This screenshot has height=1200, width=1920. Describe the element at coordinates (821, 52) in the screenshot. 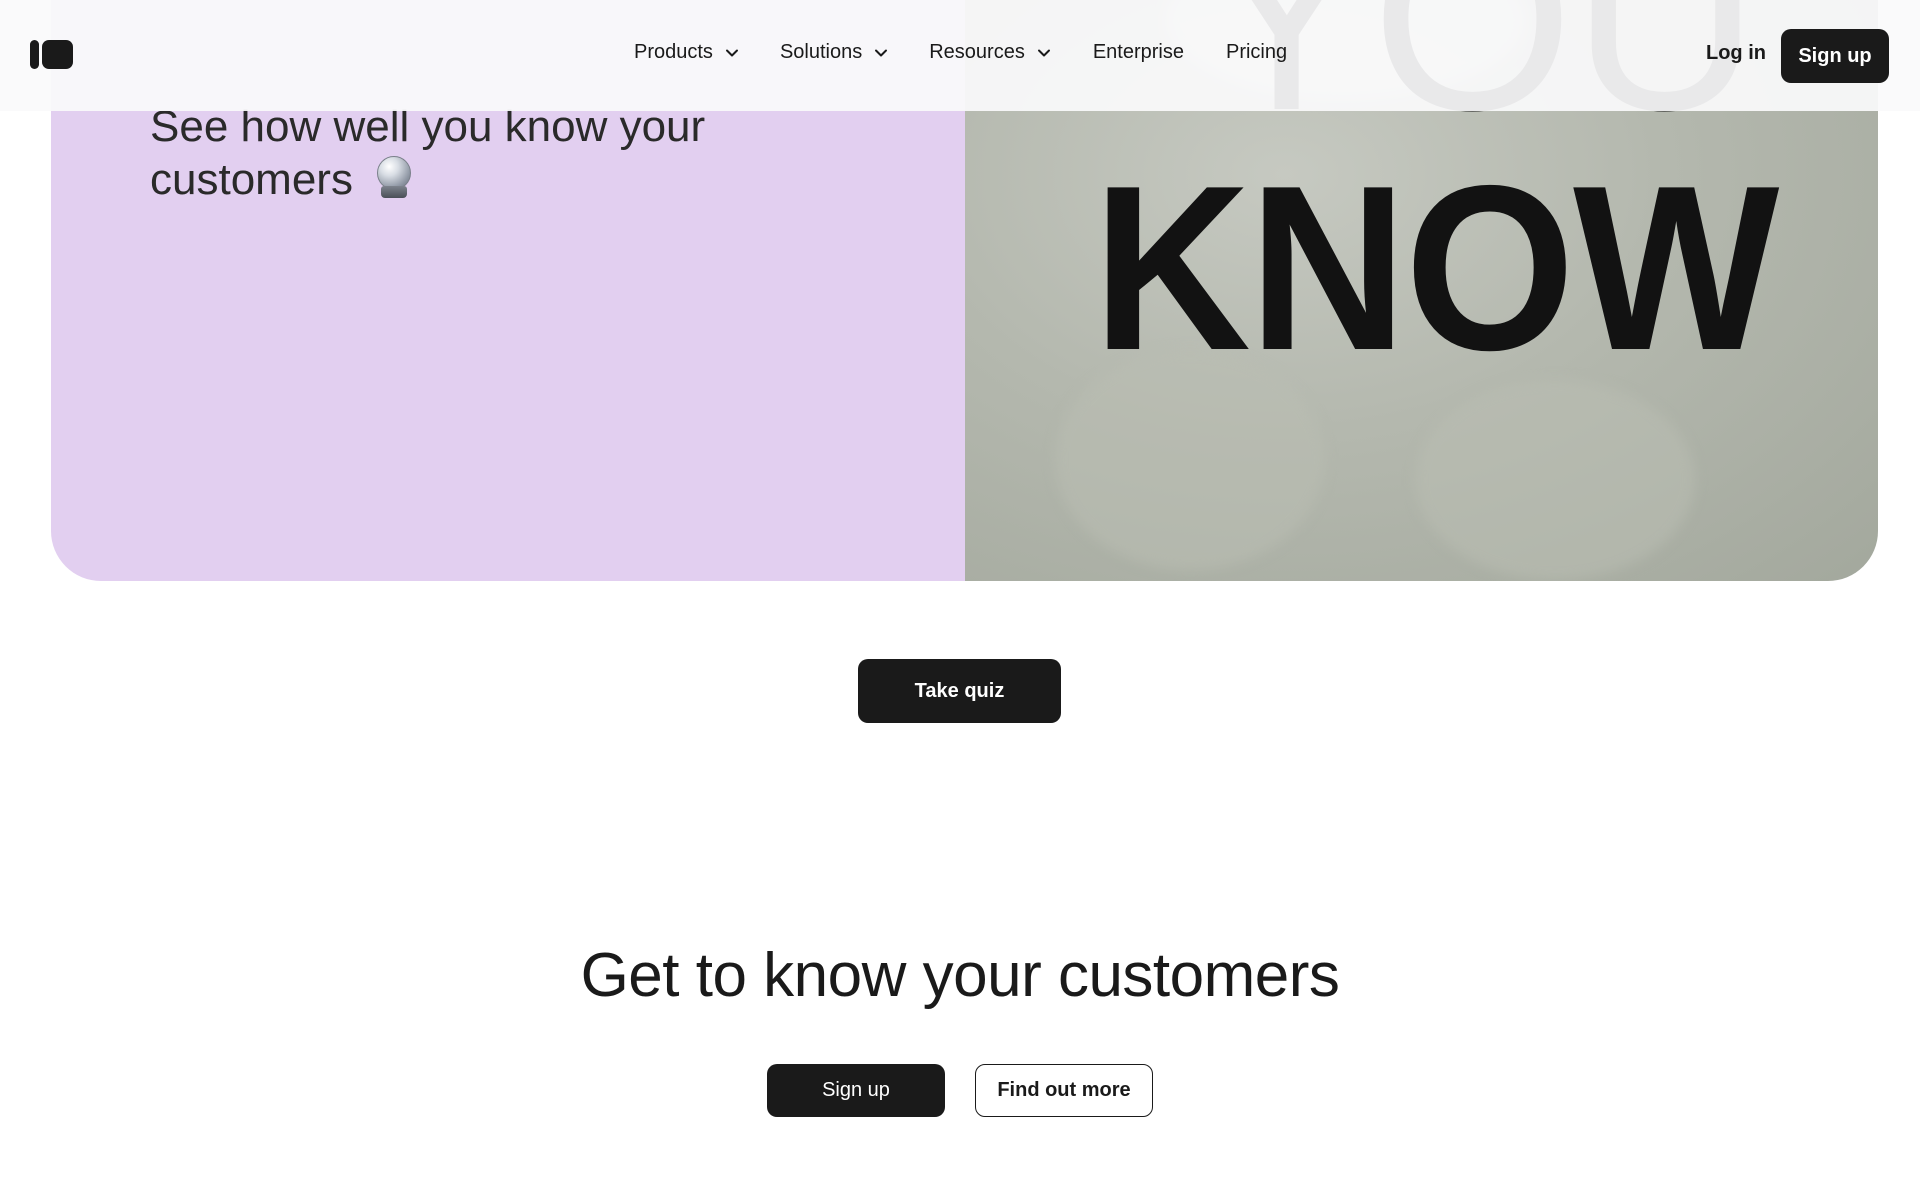

I see `nav-item-label: Solutions` at that location.